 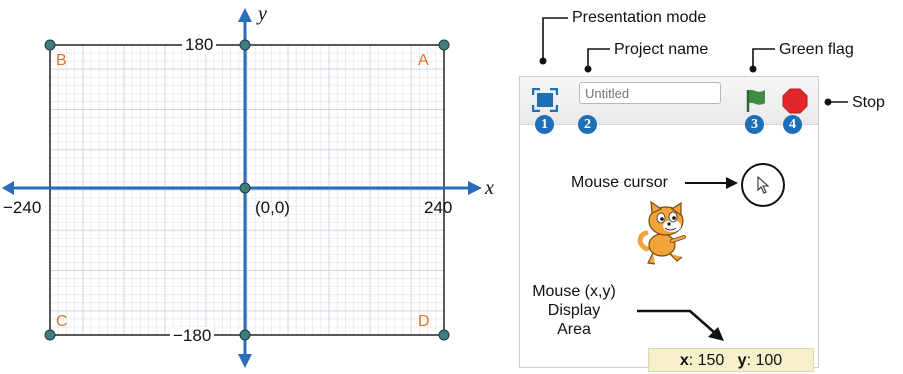 I want to click on mouse-display-callout-line3: Area, so click(x=574, y=329).